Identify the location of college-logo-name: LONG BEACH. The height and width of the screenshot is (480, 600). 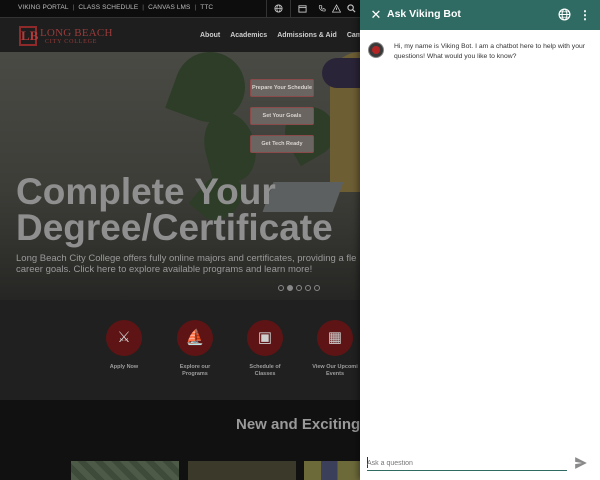
(76, 33).